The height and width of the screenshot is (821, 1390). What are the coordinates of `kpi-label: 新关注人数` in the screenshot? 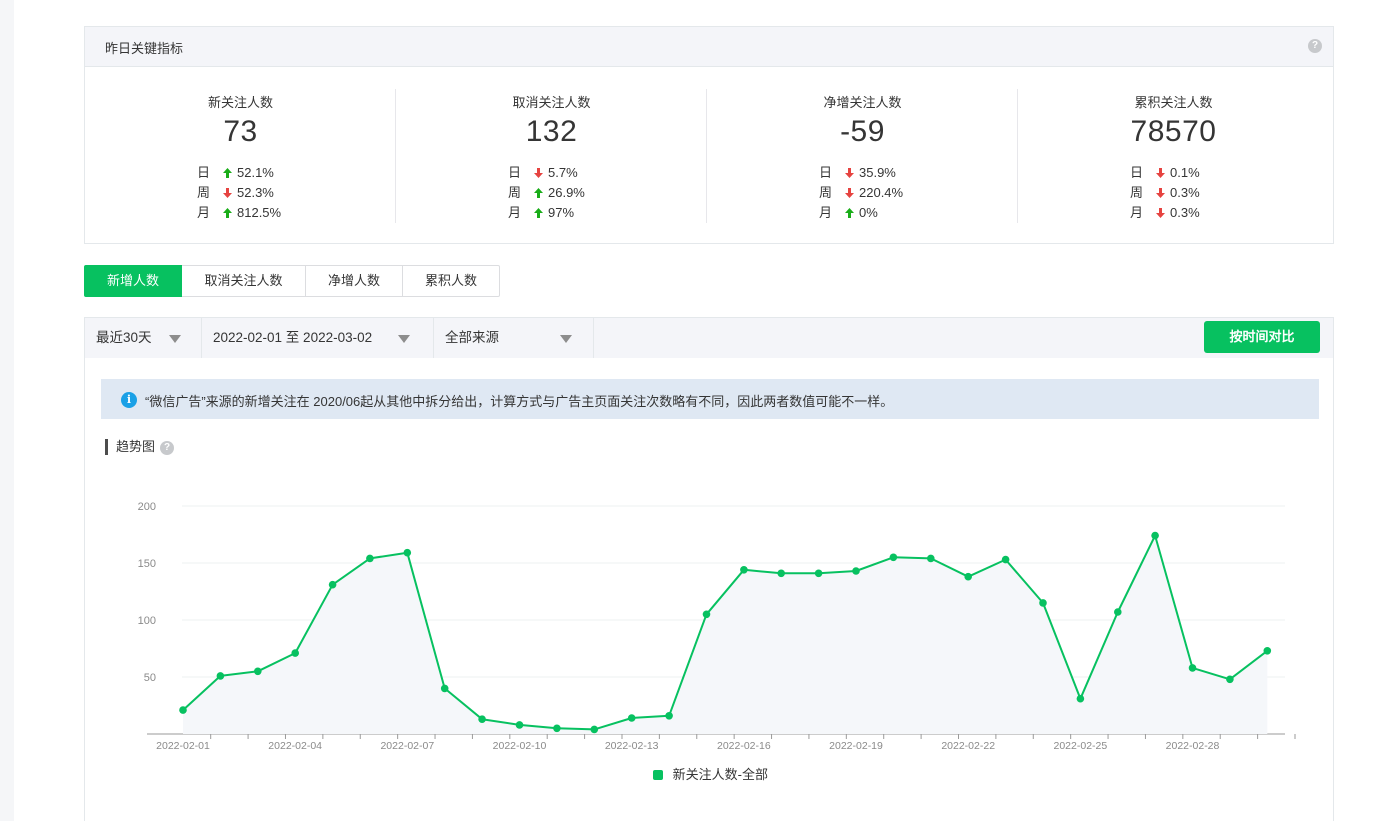 It's located at (240, 102).